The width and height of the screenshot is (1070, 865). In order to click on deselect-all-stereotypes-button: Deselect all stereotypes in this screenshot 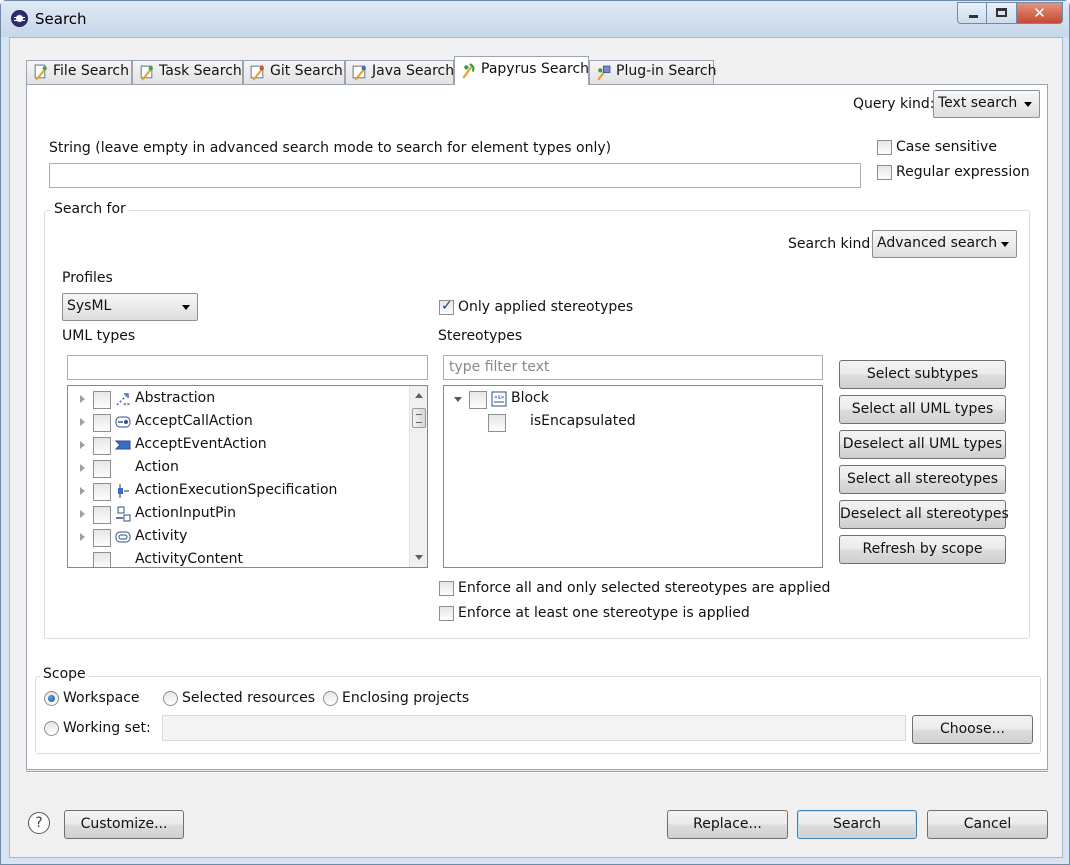, I will do `click(924, 514)`.